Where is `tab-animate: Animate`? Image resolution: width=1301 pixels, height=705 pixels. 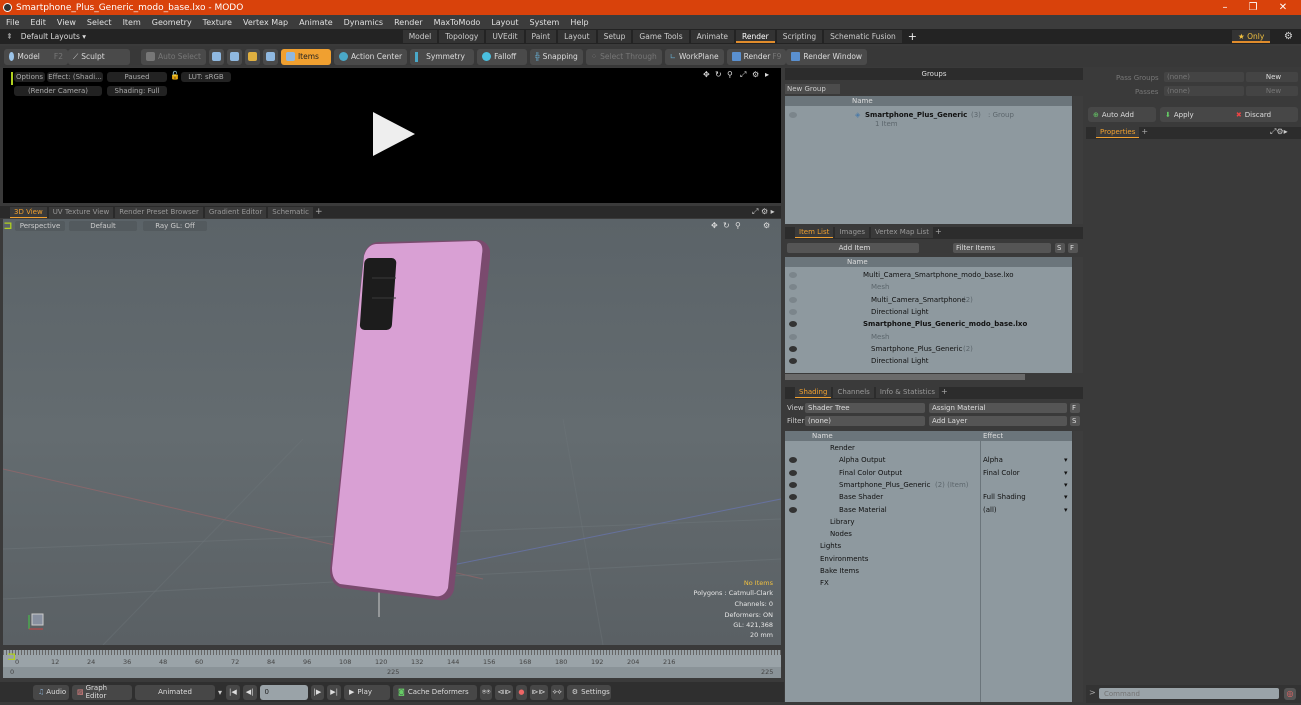 tab-animate: Animate is located at coordinates (712, 36).